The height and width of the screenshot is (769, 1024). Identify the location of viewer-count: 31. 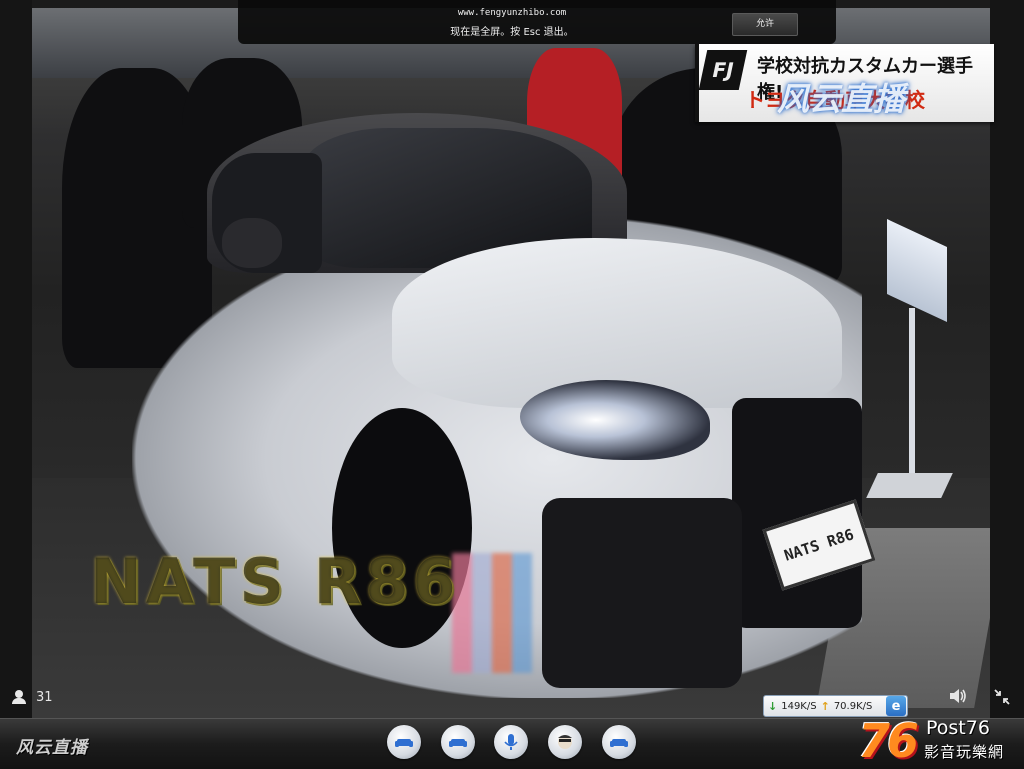
(44, 697).